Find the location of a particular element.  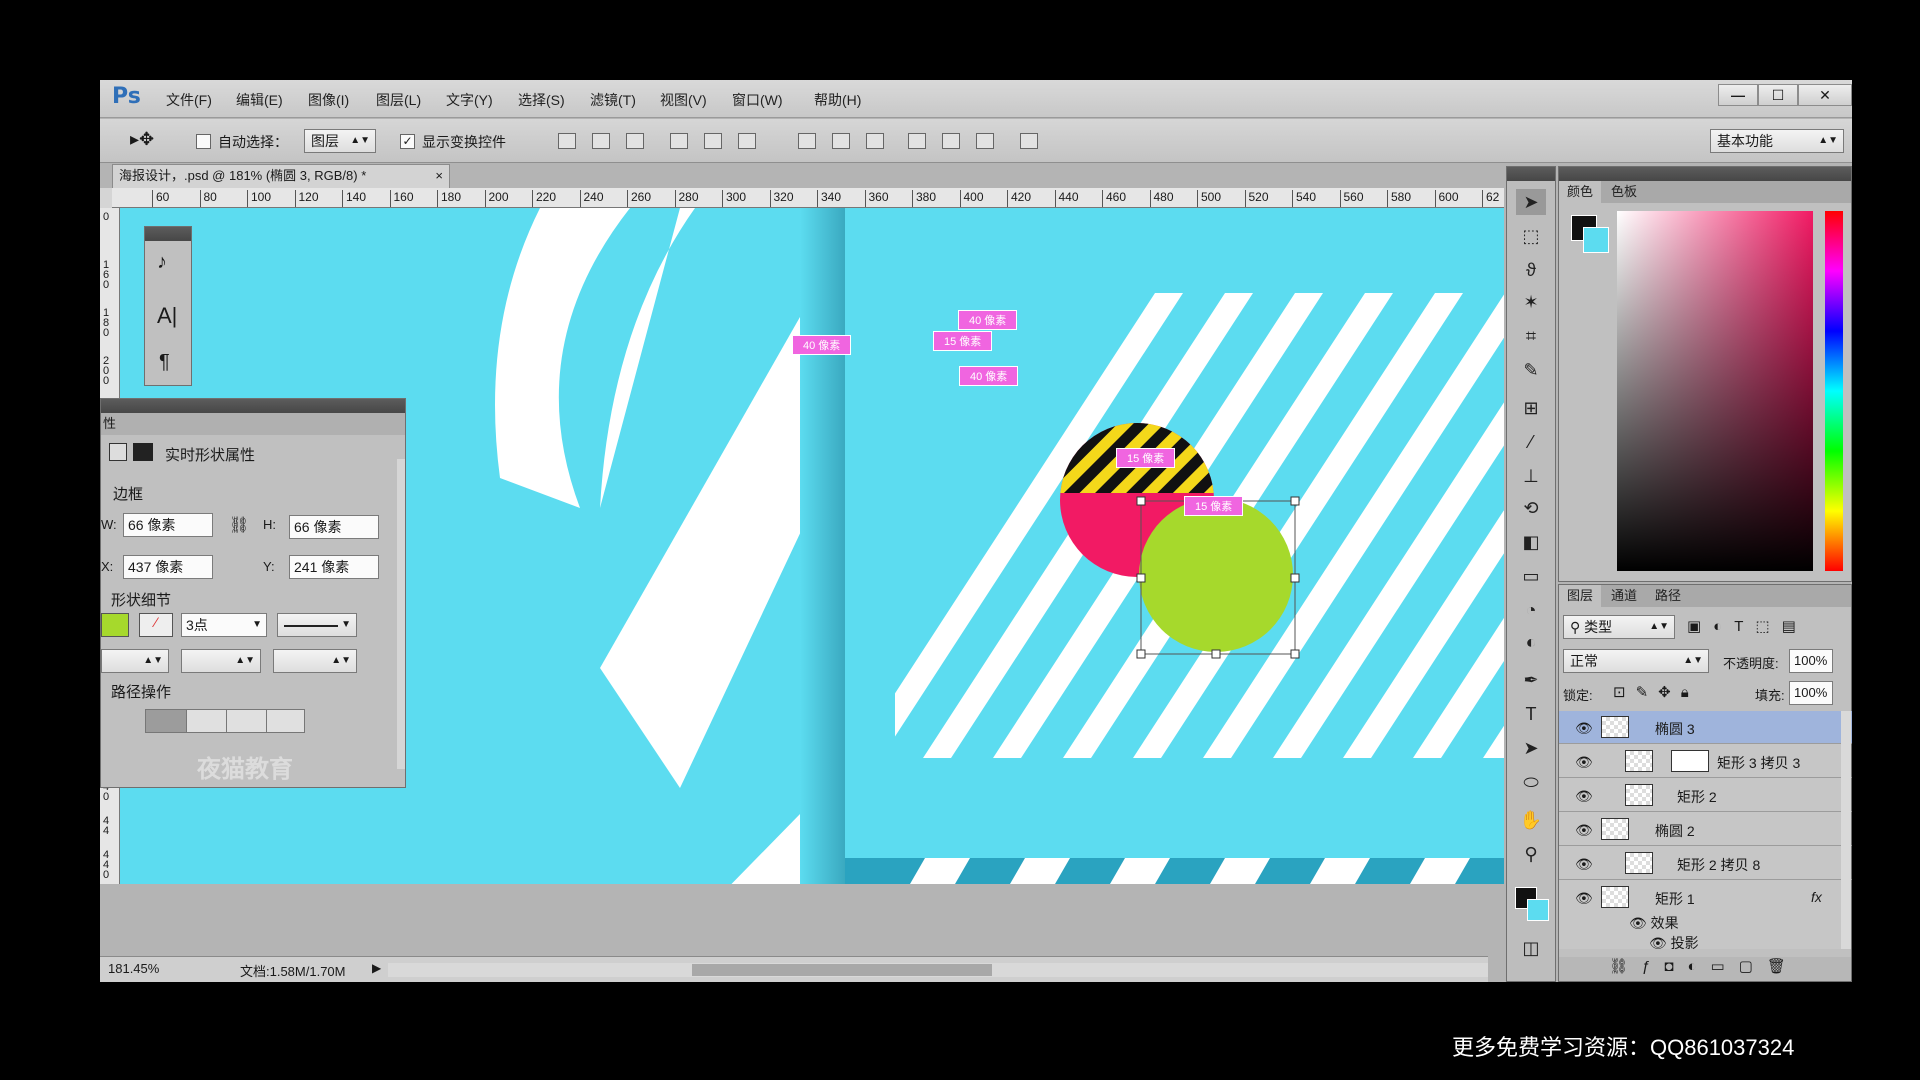

lasso-tool-icon: ϑ is located at coordinates (1531, 270).